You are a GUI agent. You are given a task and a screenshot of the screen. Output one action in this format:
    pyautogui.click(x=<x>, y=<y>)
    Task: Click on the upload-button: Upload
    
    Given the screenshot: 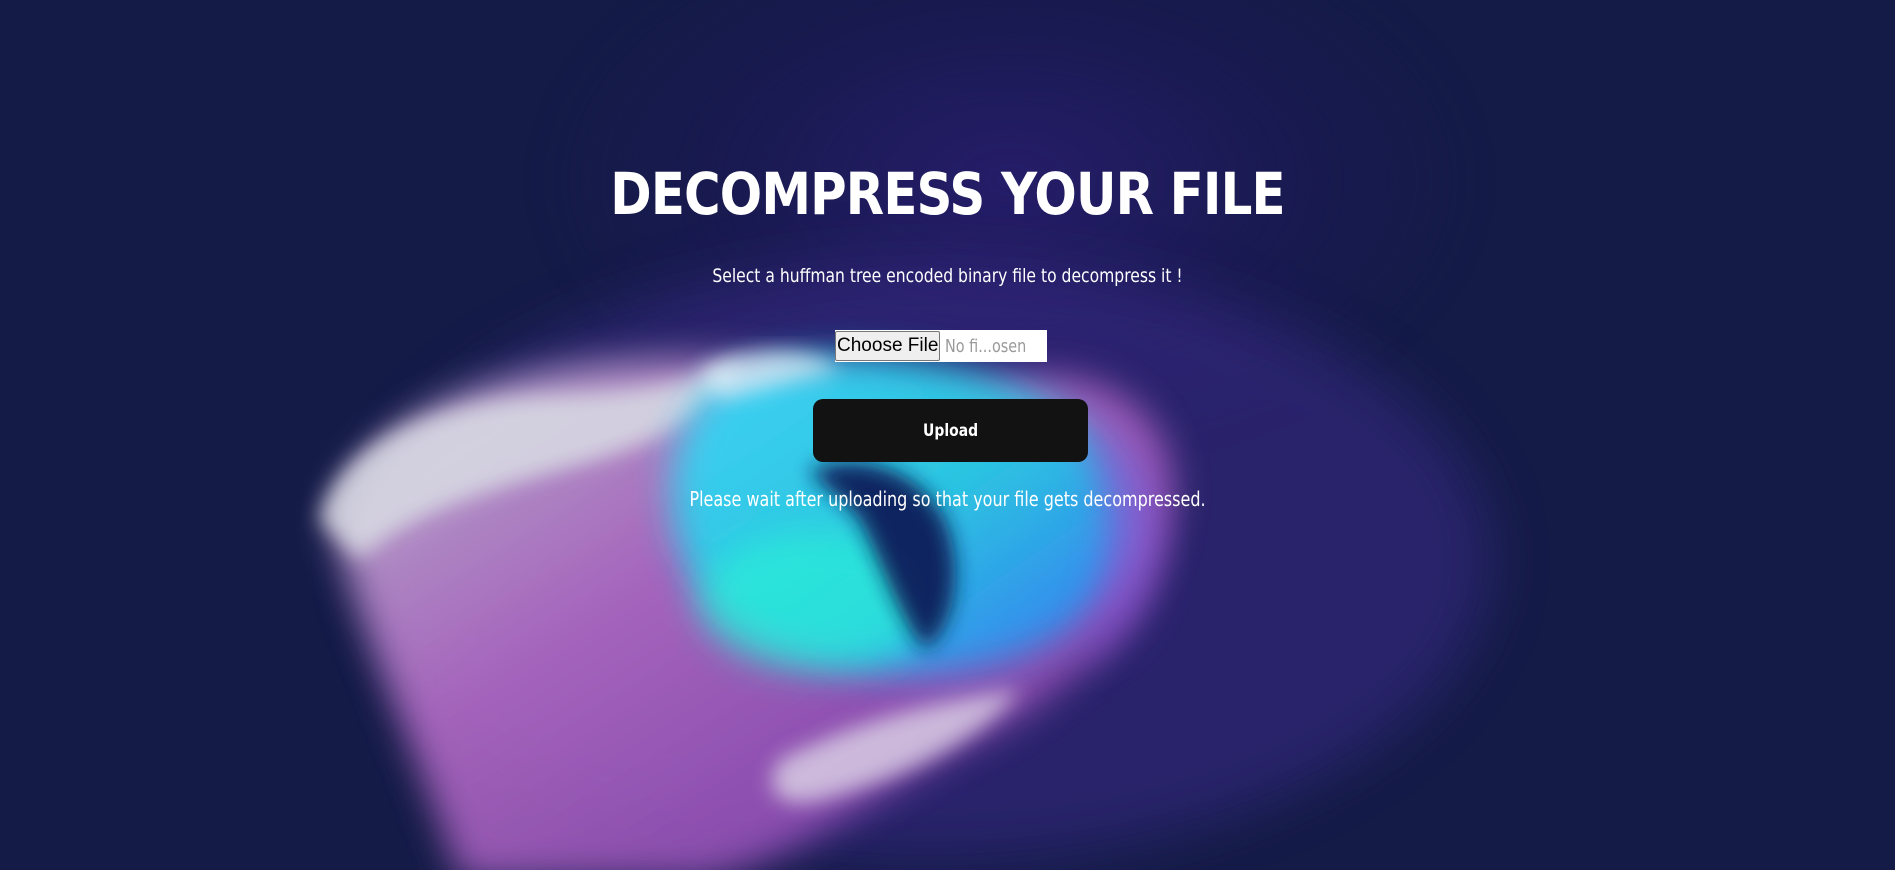 What is the action you would take?
    pyautogui.click(x=950, y=430)
    